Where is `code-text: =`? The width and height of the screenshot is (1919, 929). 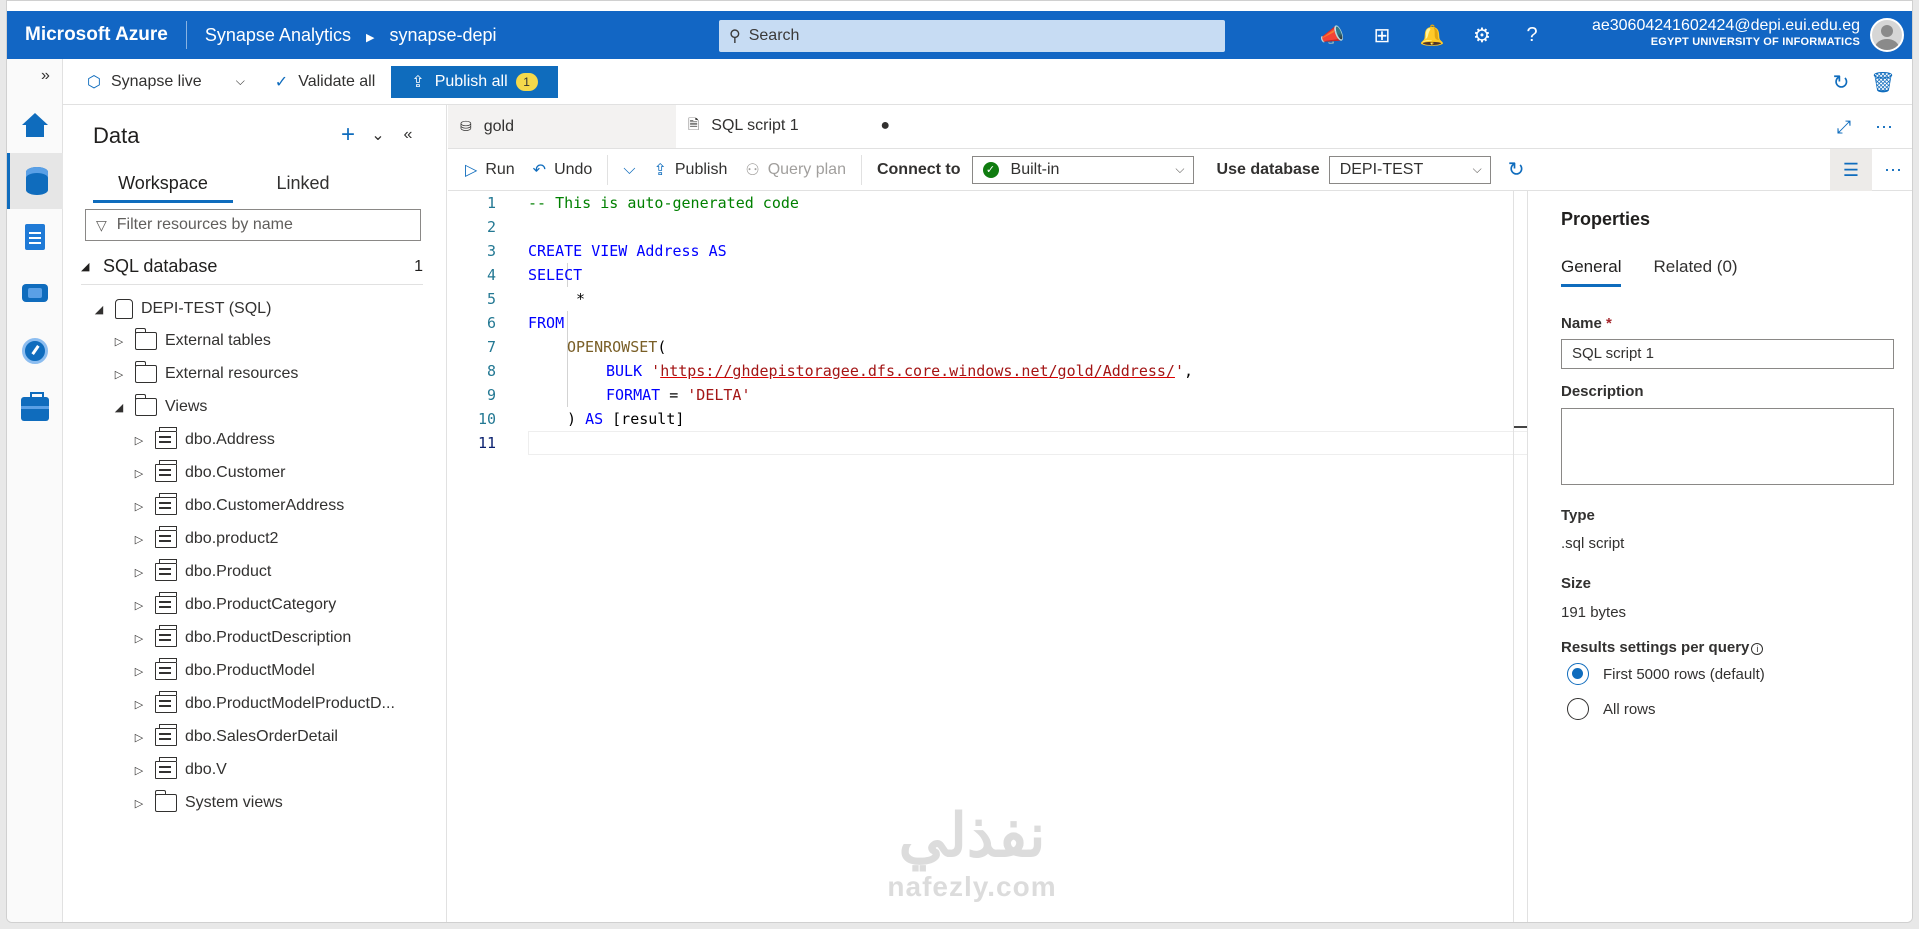 code-text: = is located at coordinates (674, 395).